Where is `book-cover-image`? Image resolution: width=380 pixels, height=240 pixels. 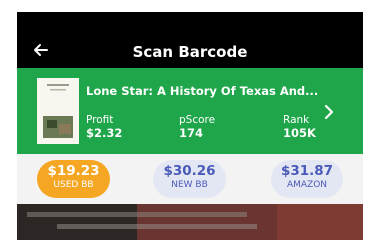
book-cover-image is located at coordinates (58, 111).